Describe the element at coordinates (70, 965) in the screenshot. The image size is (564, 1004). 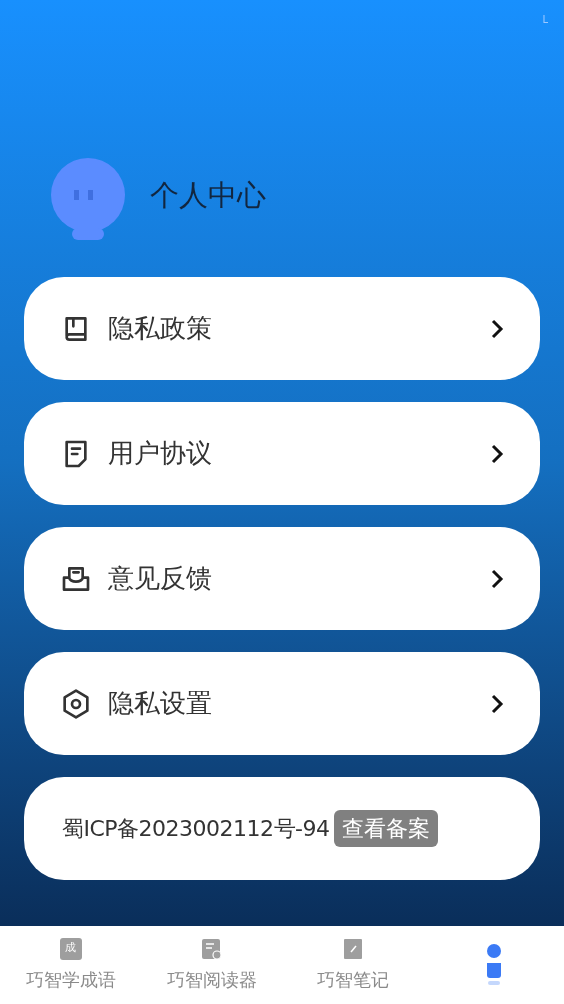
I see `tab: 成 巧智学成语` at that location.